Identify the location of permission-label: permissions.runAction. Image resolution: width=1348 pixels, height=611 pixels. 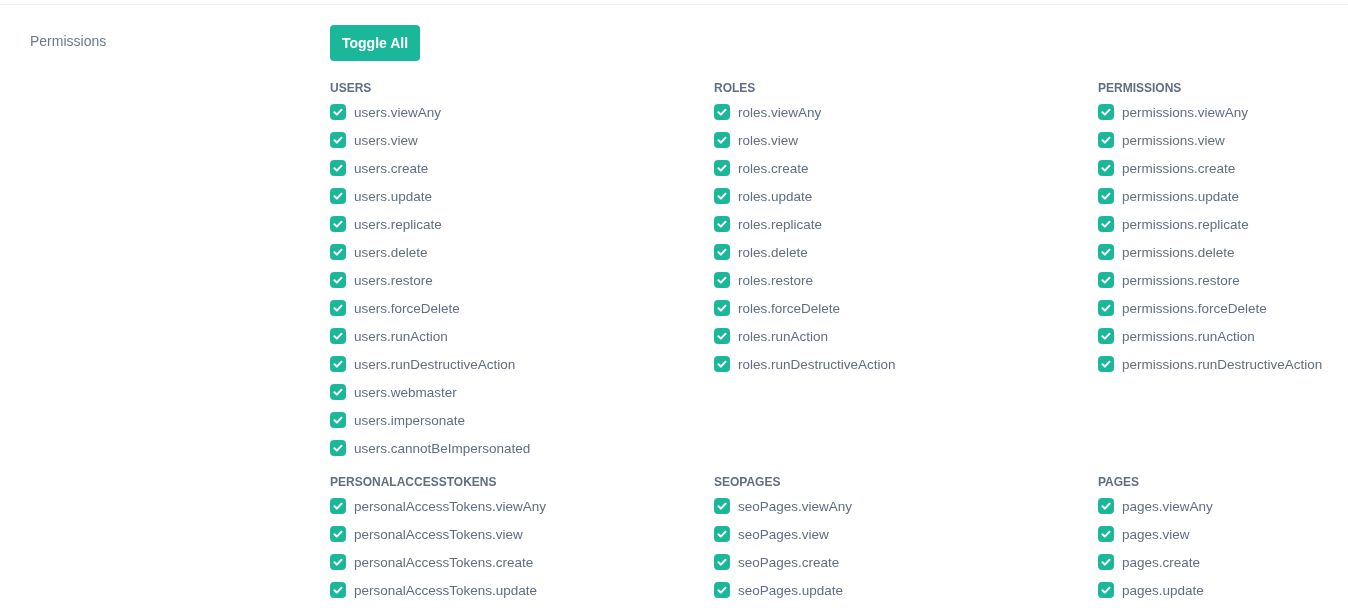
(1188, 336).